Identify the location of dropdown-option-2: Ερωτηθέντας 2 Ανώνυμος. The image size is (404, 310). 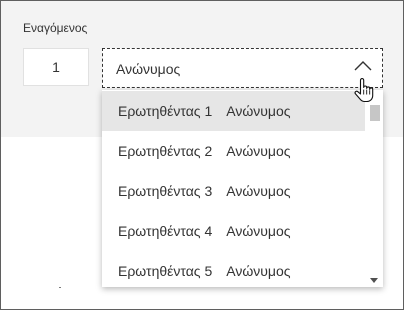
(233, 151).